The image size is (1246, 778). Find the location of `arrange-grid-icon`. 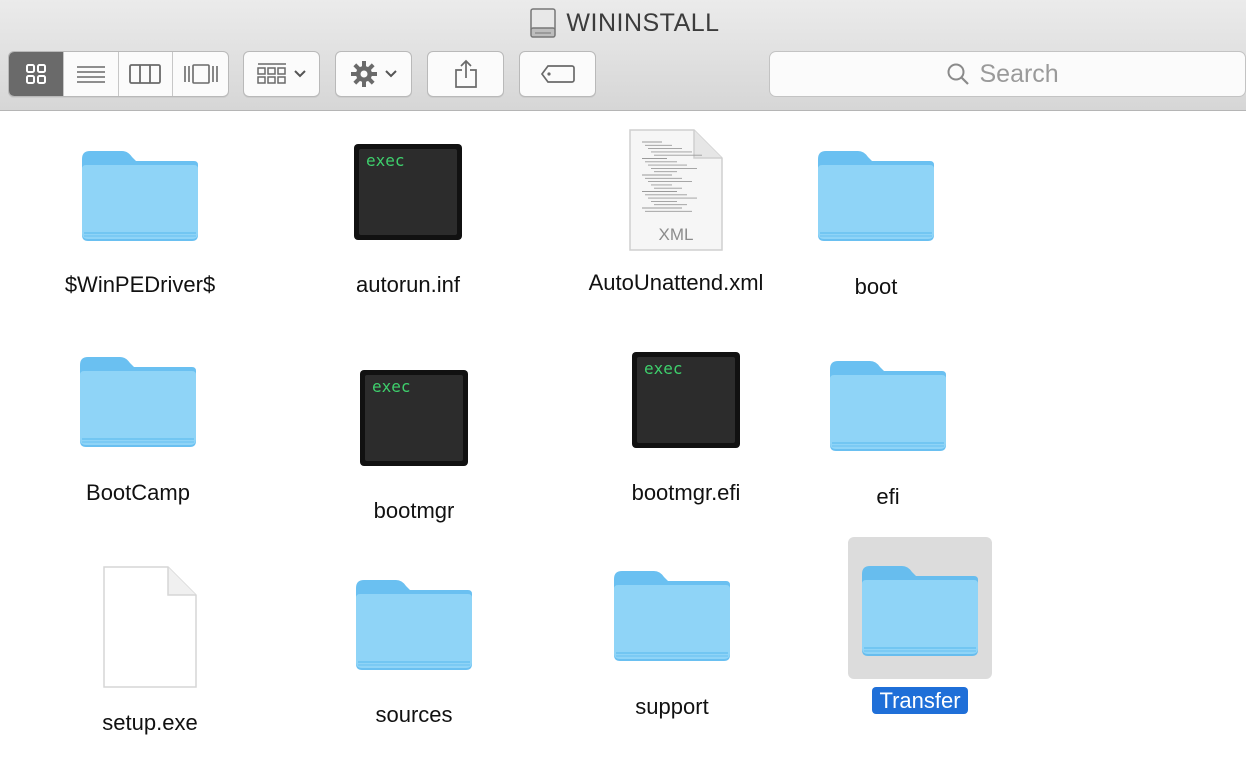

arrange-grid-icon is located at coordinates (271, 73).